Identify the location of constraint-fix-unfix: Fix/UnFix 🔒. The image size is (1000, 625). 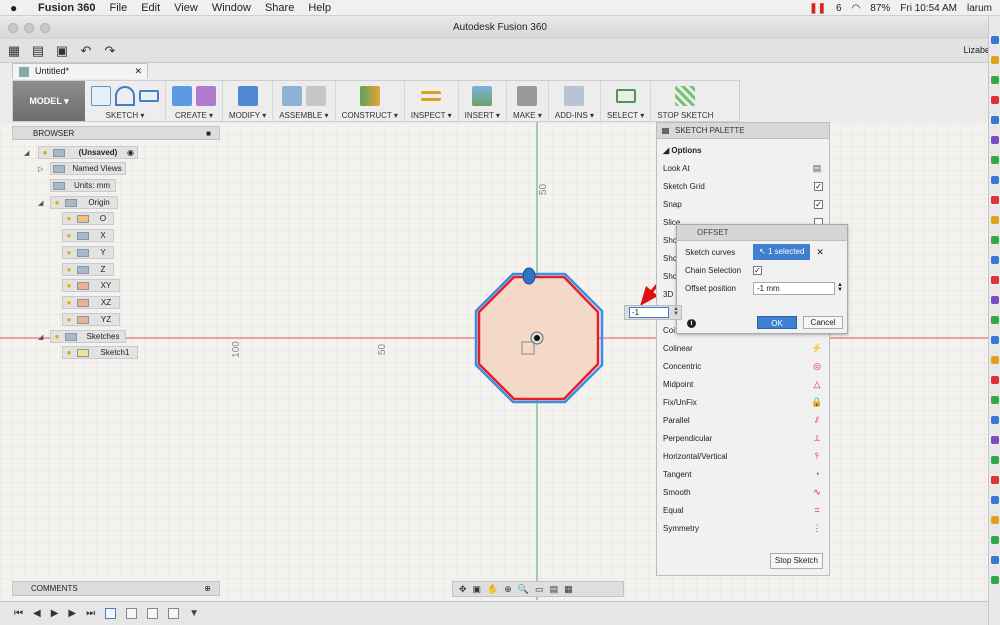
(743, 402).